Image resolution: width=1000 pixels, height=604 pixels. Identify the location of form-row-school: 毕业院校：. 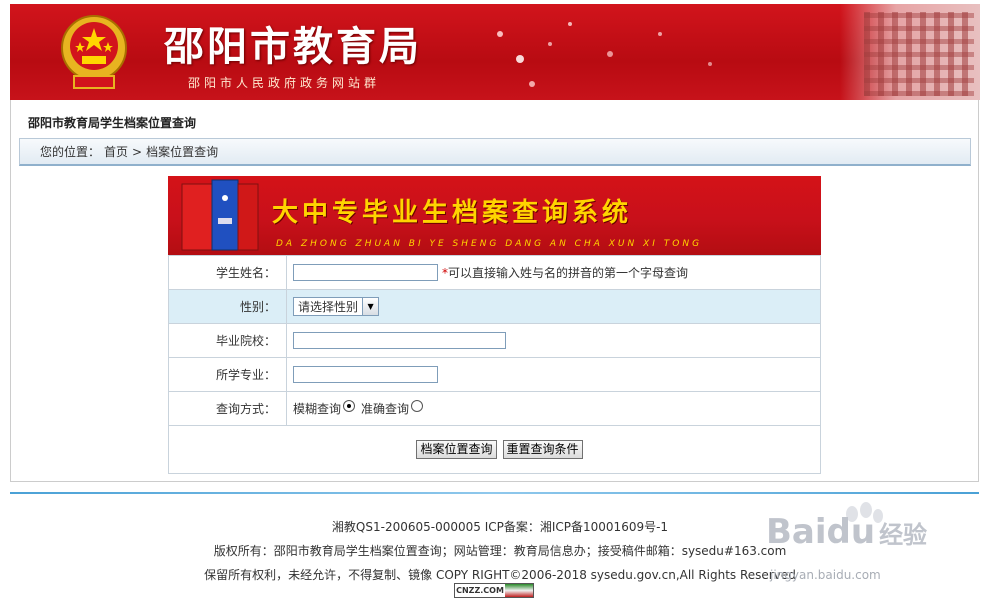
(494, 341).